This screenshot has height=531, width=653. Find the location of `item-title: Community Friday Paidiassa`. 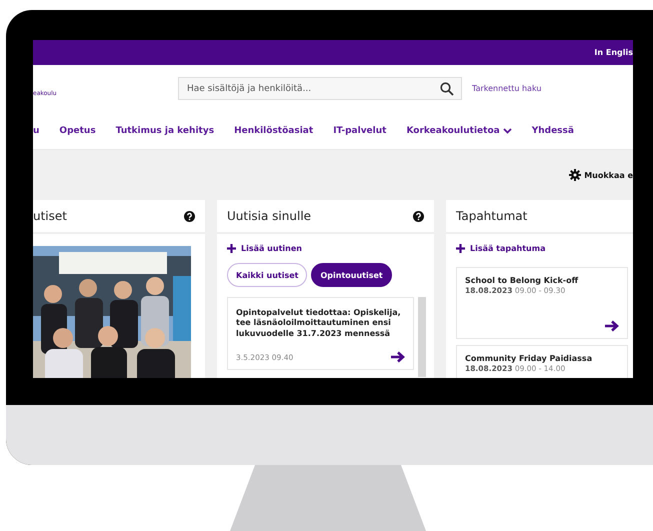

item-title: Community Friday Paidiassa is located at coordinates (529, 359).